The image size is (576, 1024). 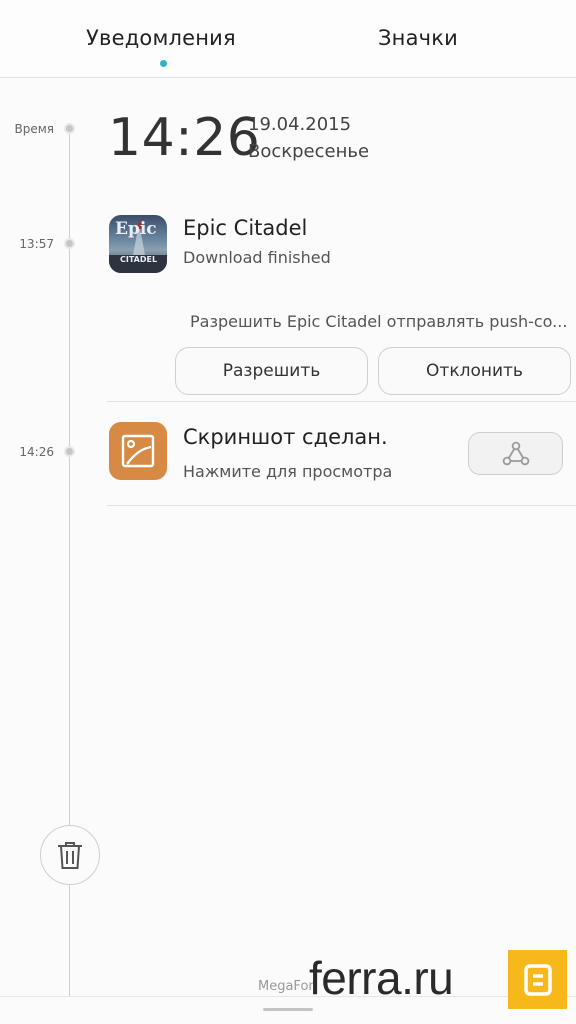 I want to click on epic-icon-subtext: CITADEL, so click(x=139, y=259).